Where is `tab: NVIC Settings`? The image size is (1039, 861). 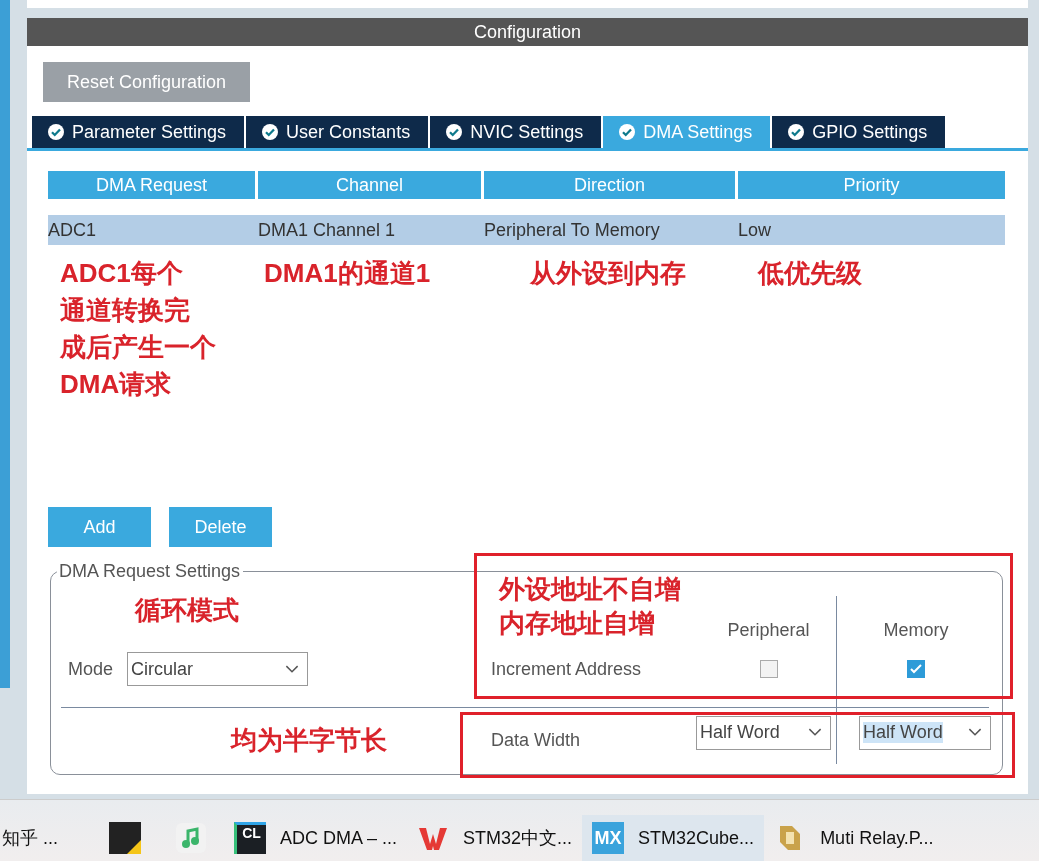
tab: NVIC Settings is located at coordinates (516, 132).